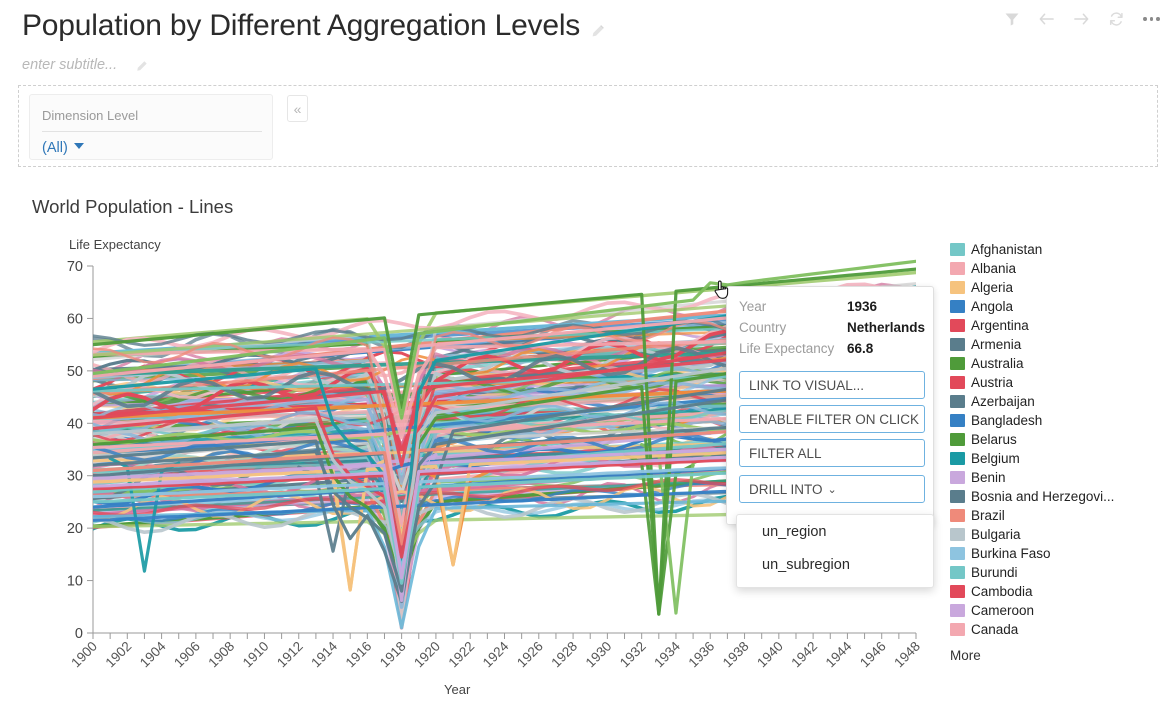 Image resolution: width=1172 pixels, height=716 pixels. I want to click on legend-label: Cambodia, so click(1002, 591).